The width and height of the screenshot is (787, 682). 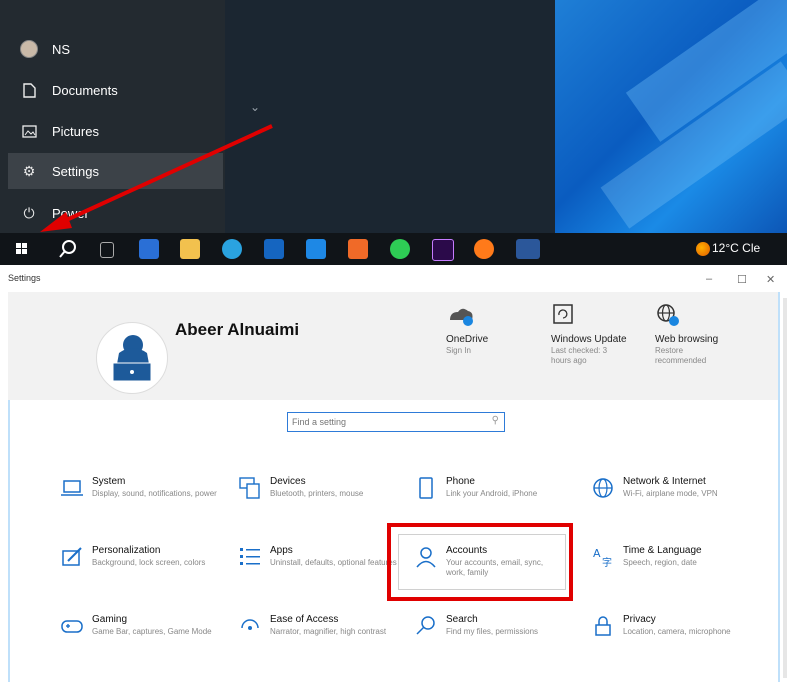 What do you see at coordinates (72, 626) in the screenshot?
I see `gamepad-icon` at bounding box center [72, 626].